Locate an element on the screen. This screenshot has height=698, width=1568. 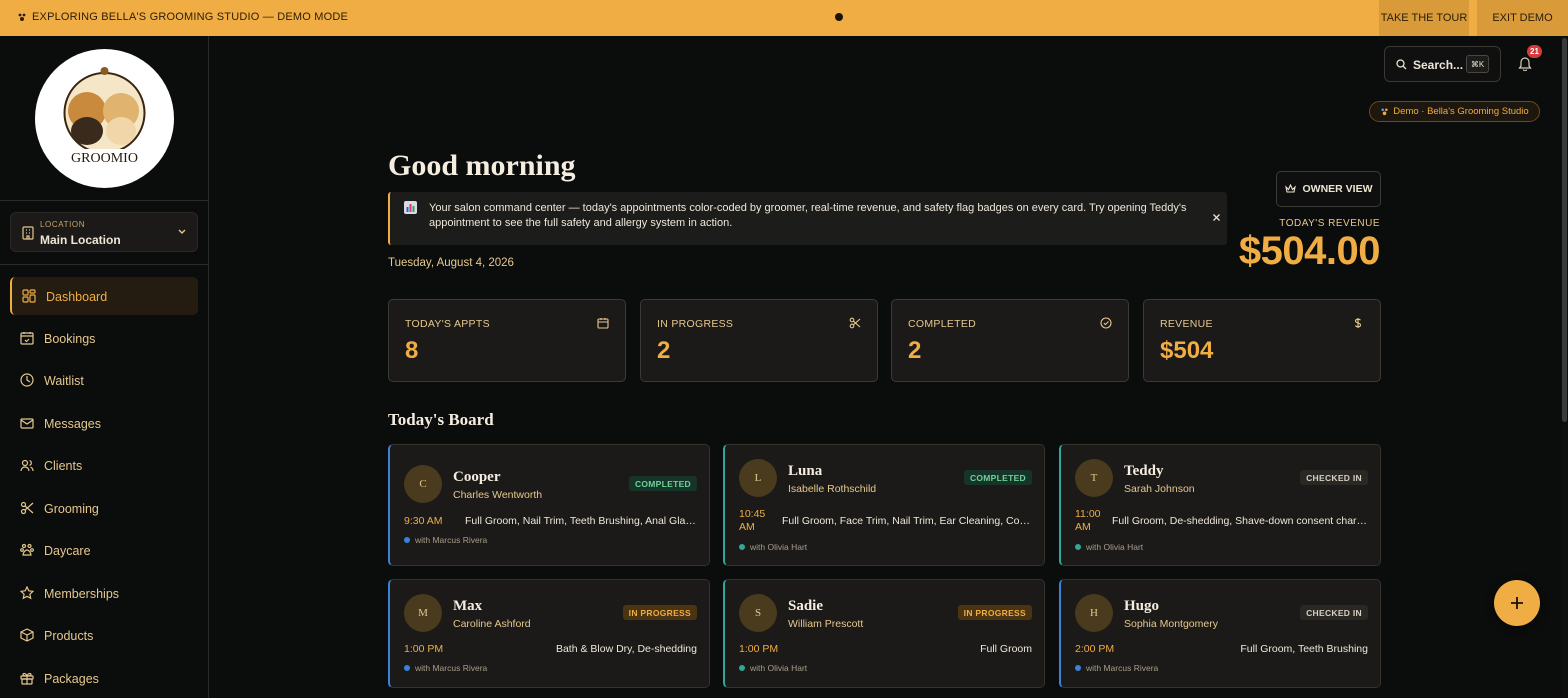
owner-name: Sophia Montgomery is located at coordinates (1171, 624).